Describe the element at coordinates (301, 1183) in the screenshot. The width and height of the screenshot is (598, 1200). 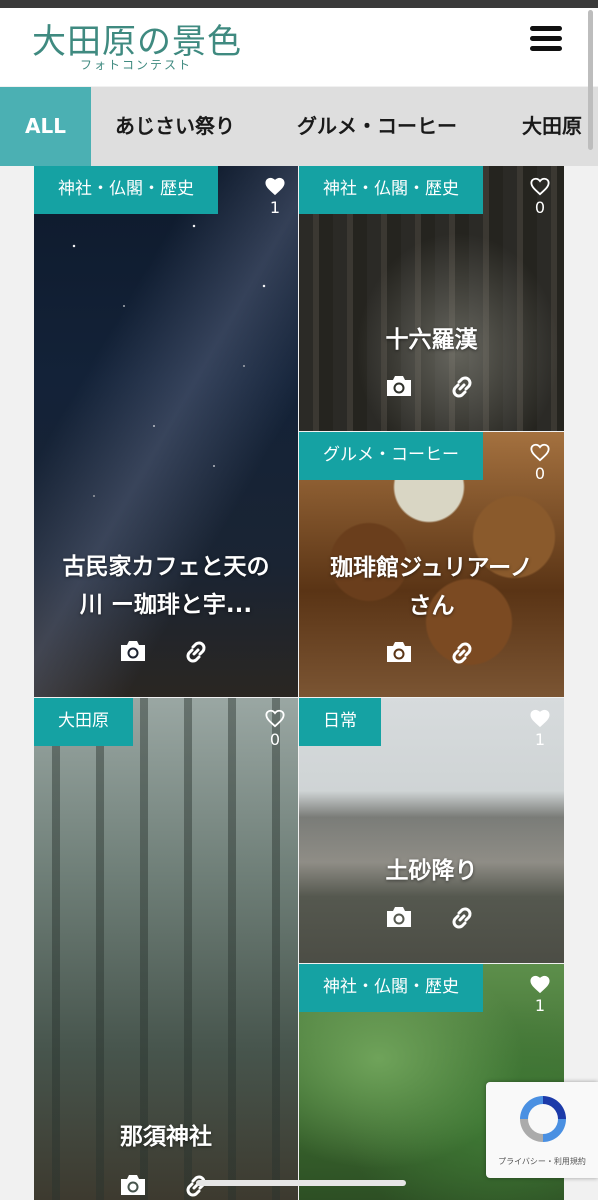
I see `home-indicator` at that location.